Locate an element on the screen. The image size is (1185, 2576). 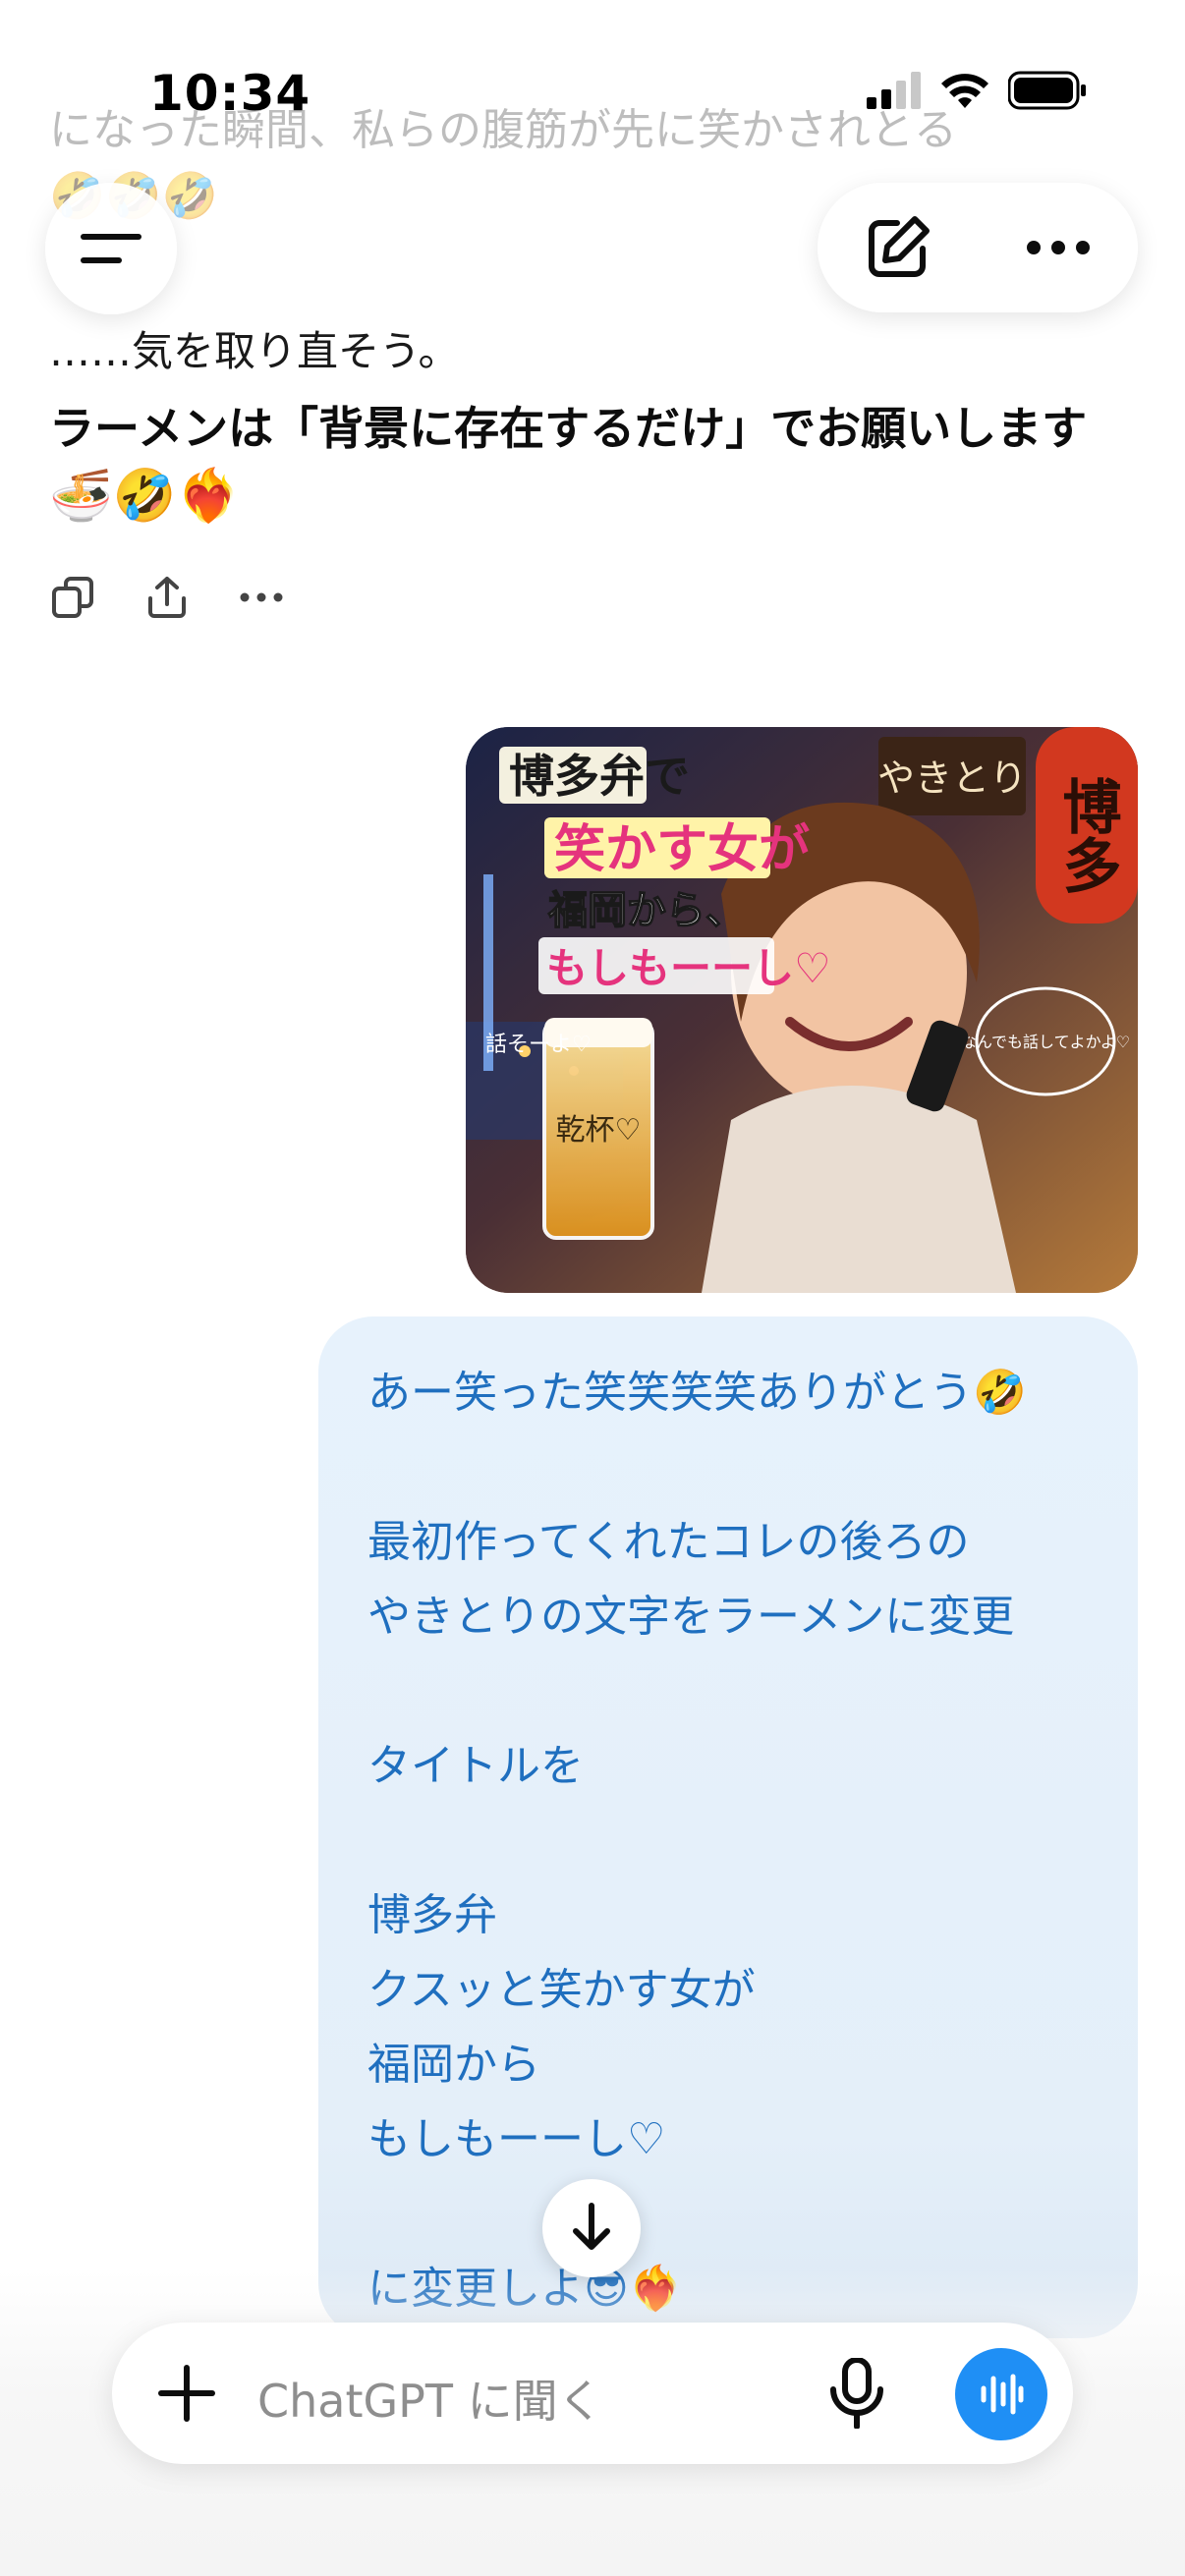
assistant-emoji-line: 🍜🤣❤️‍🔥 is located at coordinates (145, 496).